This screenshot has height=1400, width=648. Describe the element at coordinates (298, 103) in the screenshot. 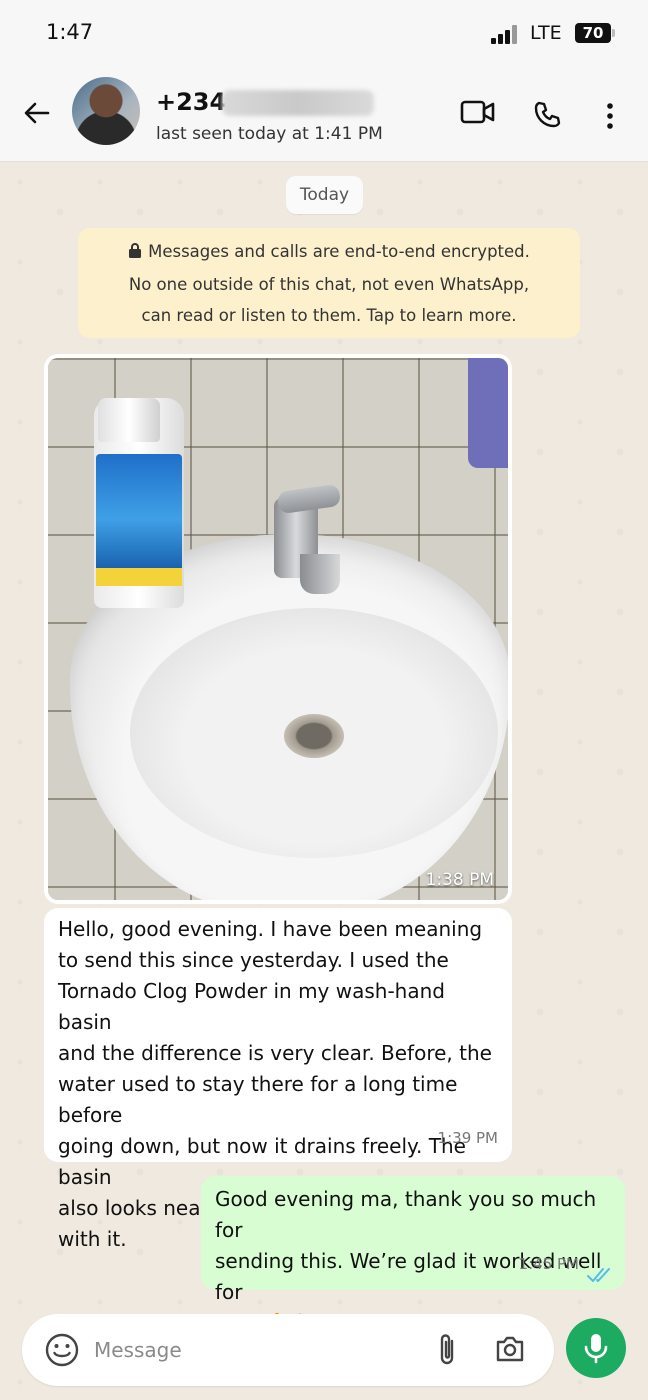

I see `redacted-number` at that location.